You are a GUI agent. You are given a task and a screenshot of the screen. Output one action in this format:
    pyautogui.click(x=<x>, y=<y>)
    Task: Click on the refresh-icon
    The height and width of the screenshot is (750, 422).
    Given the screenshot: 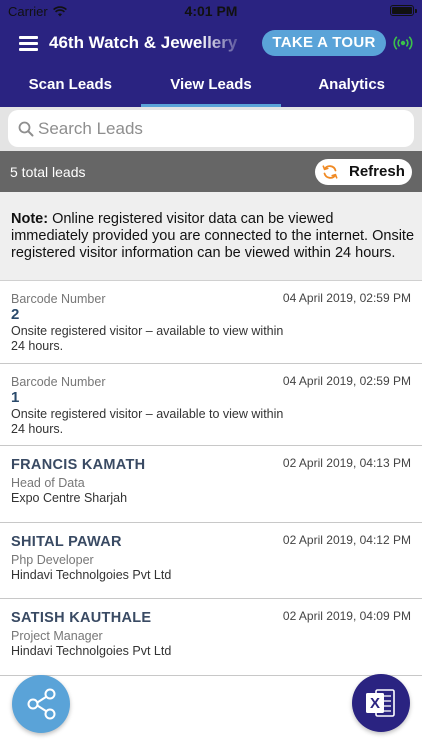 What is the action you would take?
    pyautogui.click(x=330, y=172)
    